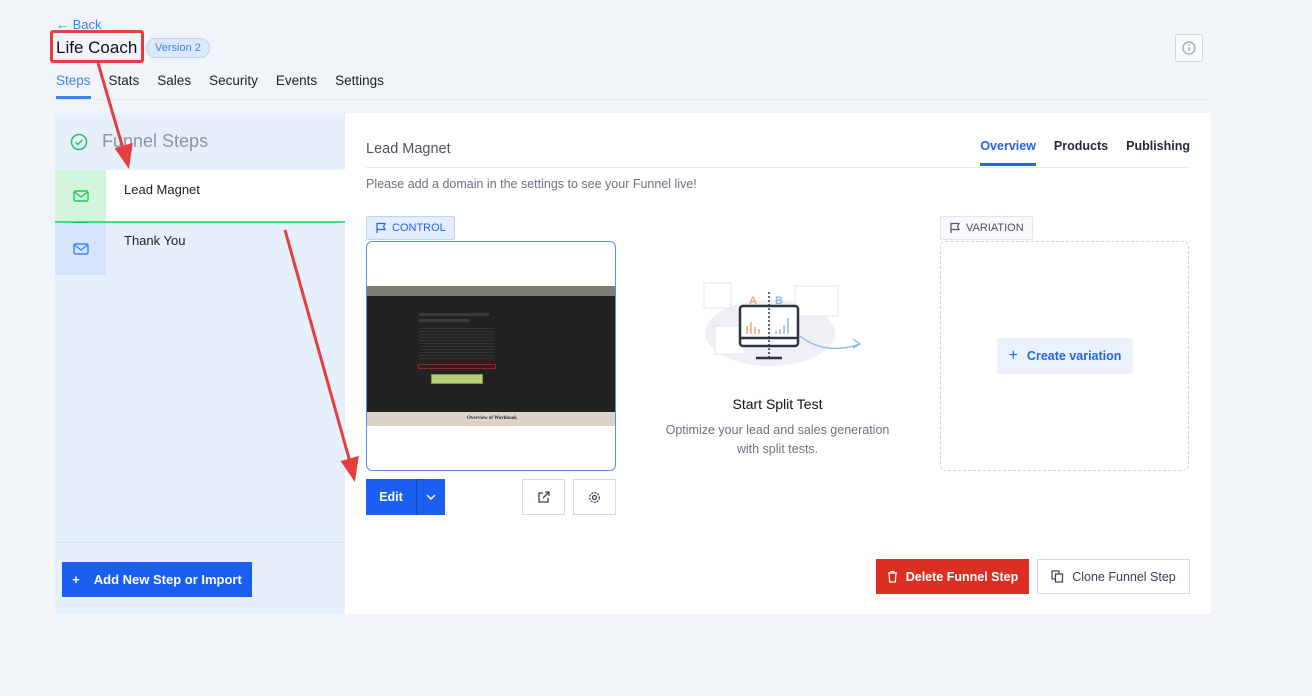 The image size is (1312, 696). What do you see at coordinates (162, 189) in the screenshot?
I see `step-label: Lead Magnet` at bounding box center [162, 189].